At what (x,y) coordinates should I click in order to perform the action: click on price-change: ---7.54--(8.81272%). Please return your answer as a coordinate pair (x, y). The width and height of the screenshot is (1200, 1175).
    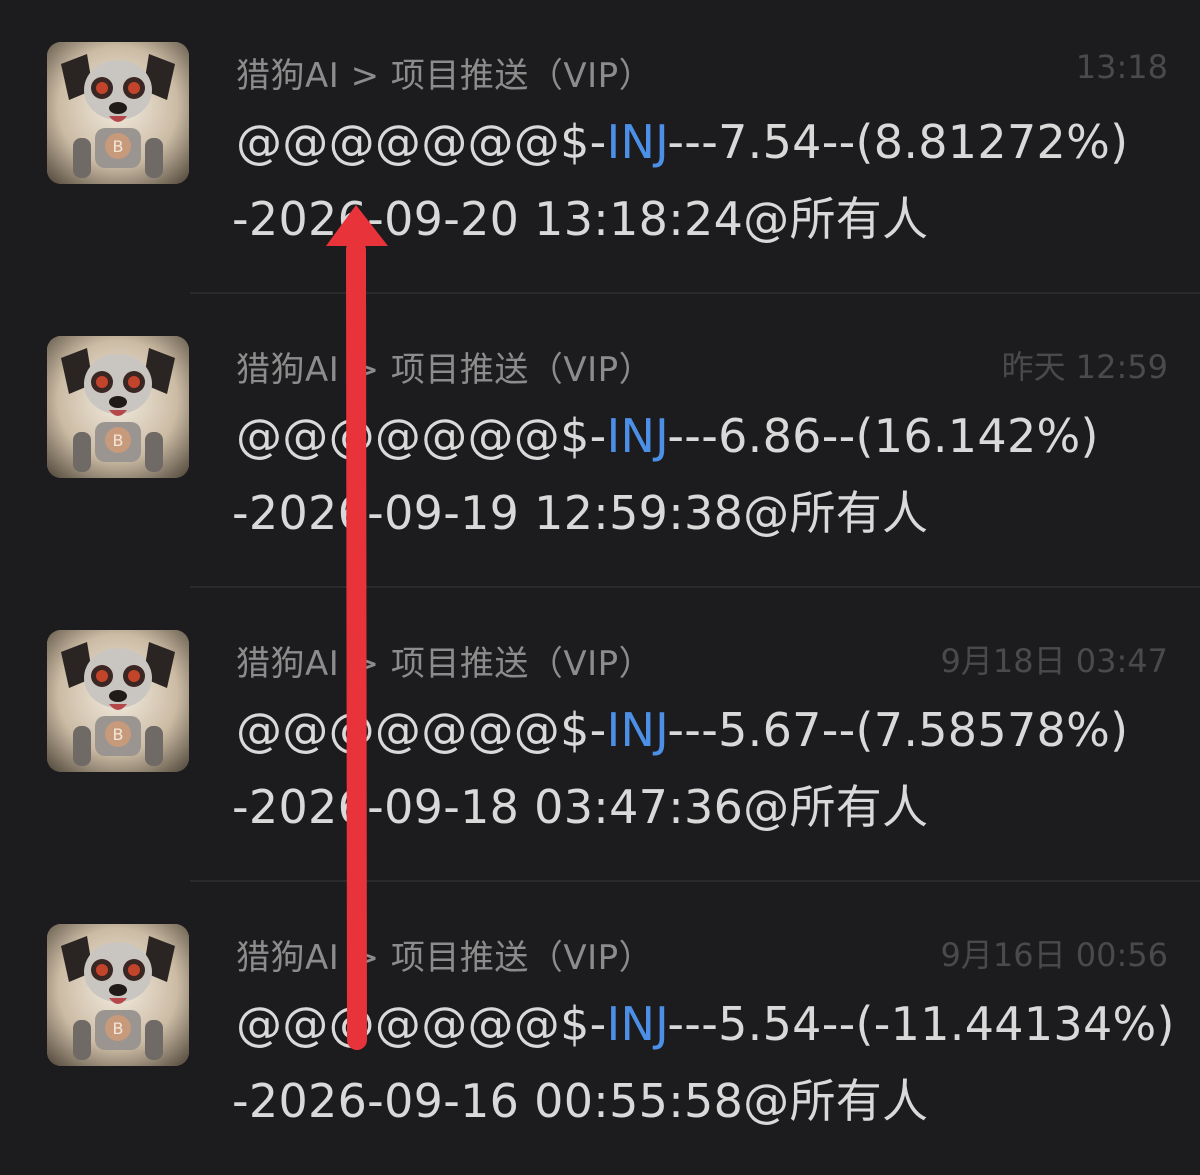
    Looking at the image, I should click on (898, 142).